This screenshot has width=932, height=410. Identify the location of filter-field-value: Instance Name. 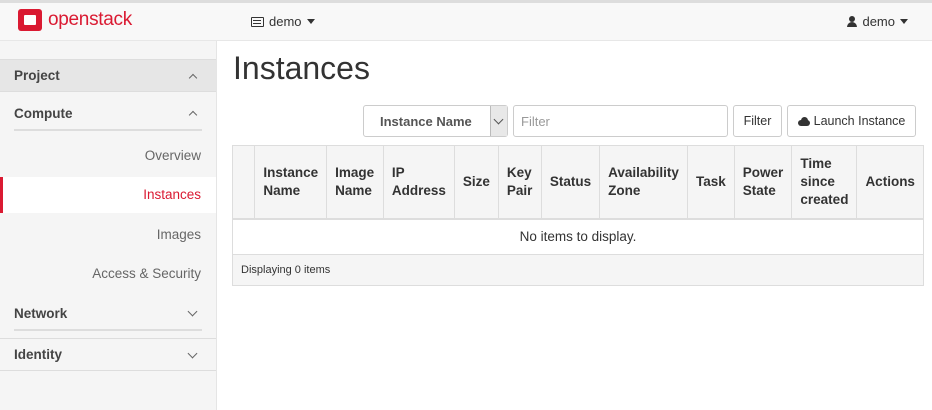
(426, 121).